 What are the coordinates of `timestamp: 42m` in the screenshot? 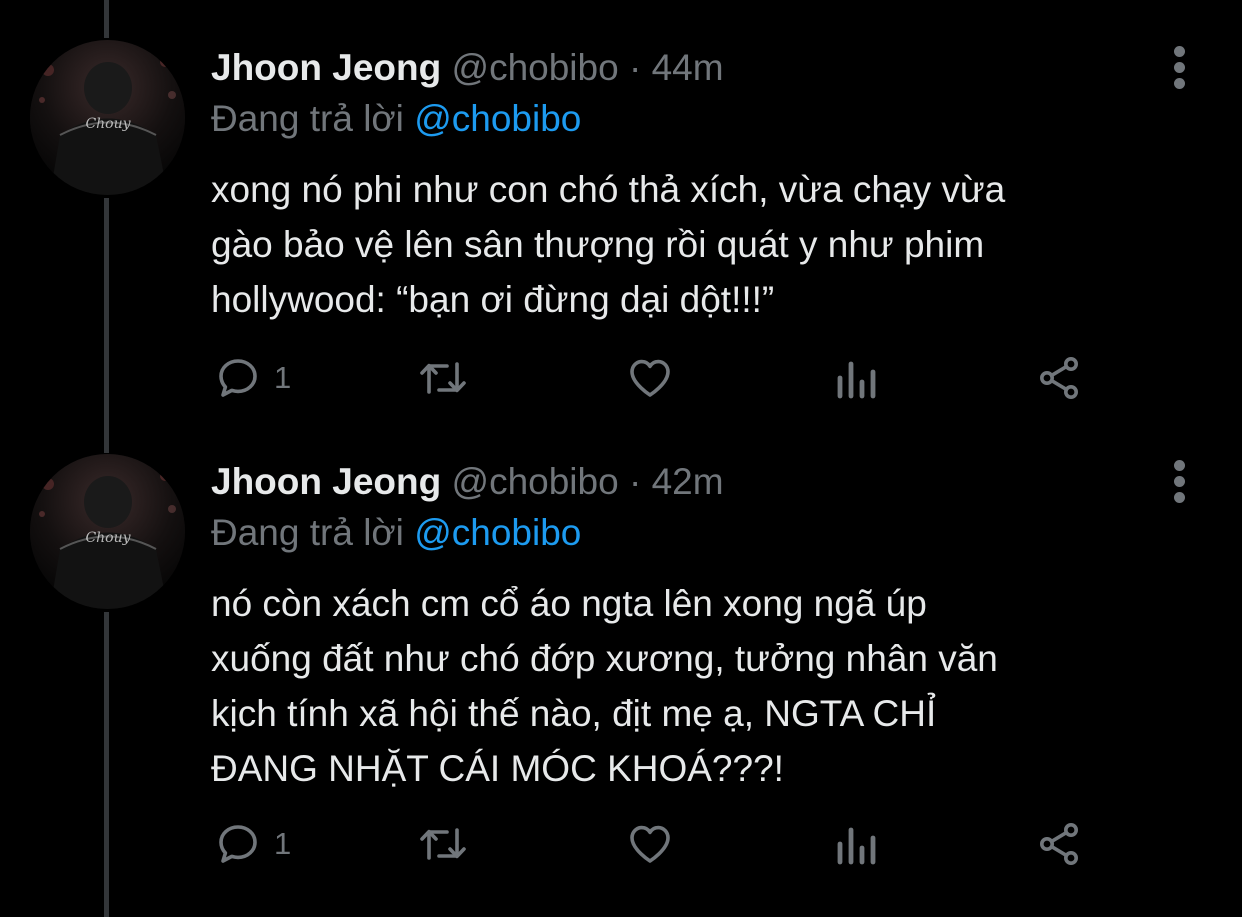 It's located at (688, 481).